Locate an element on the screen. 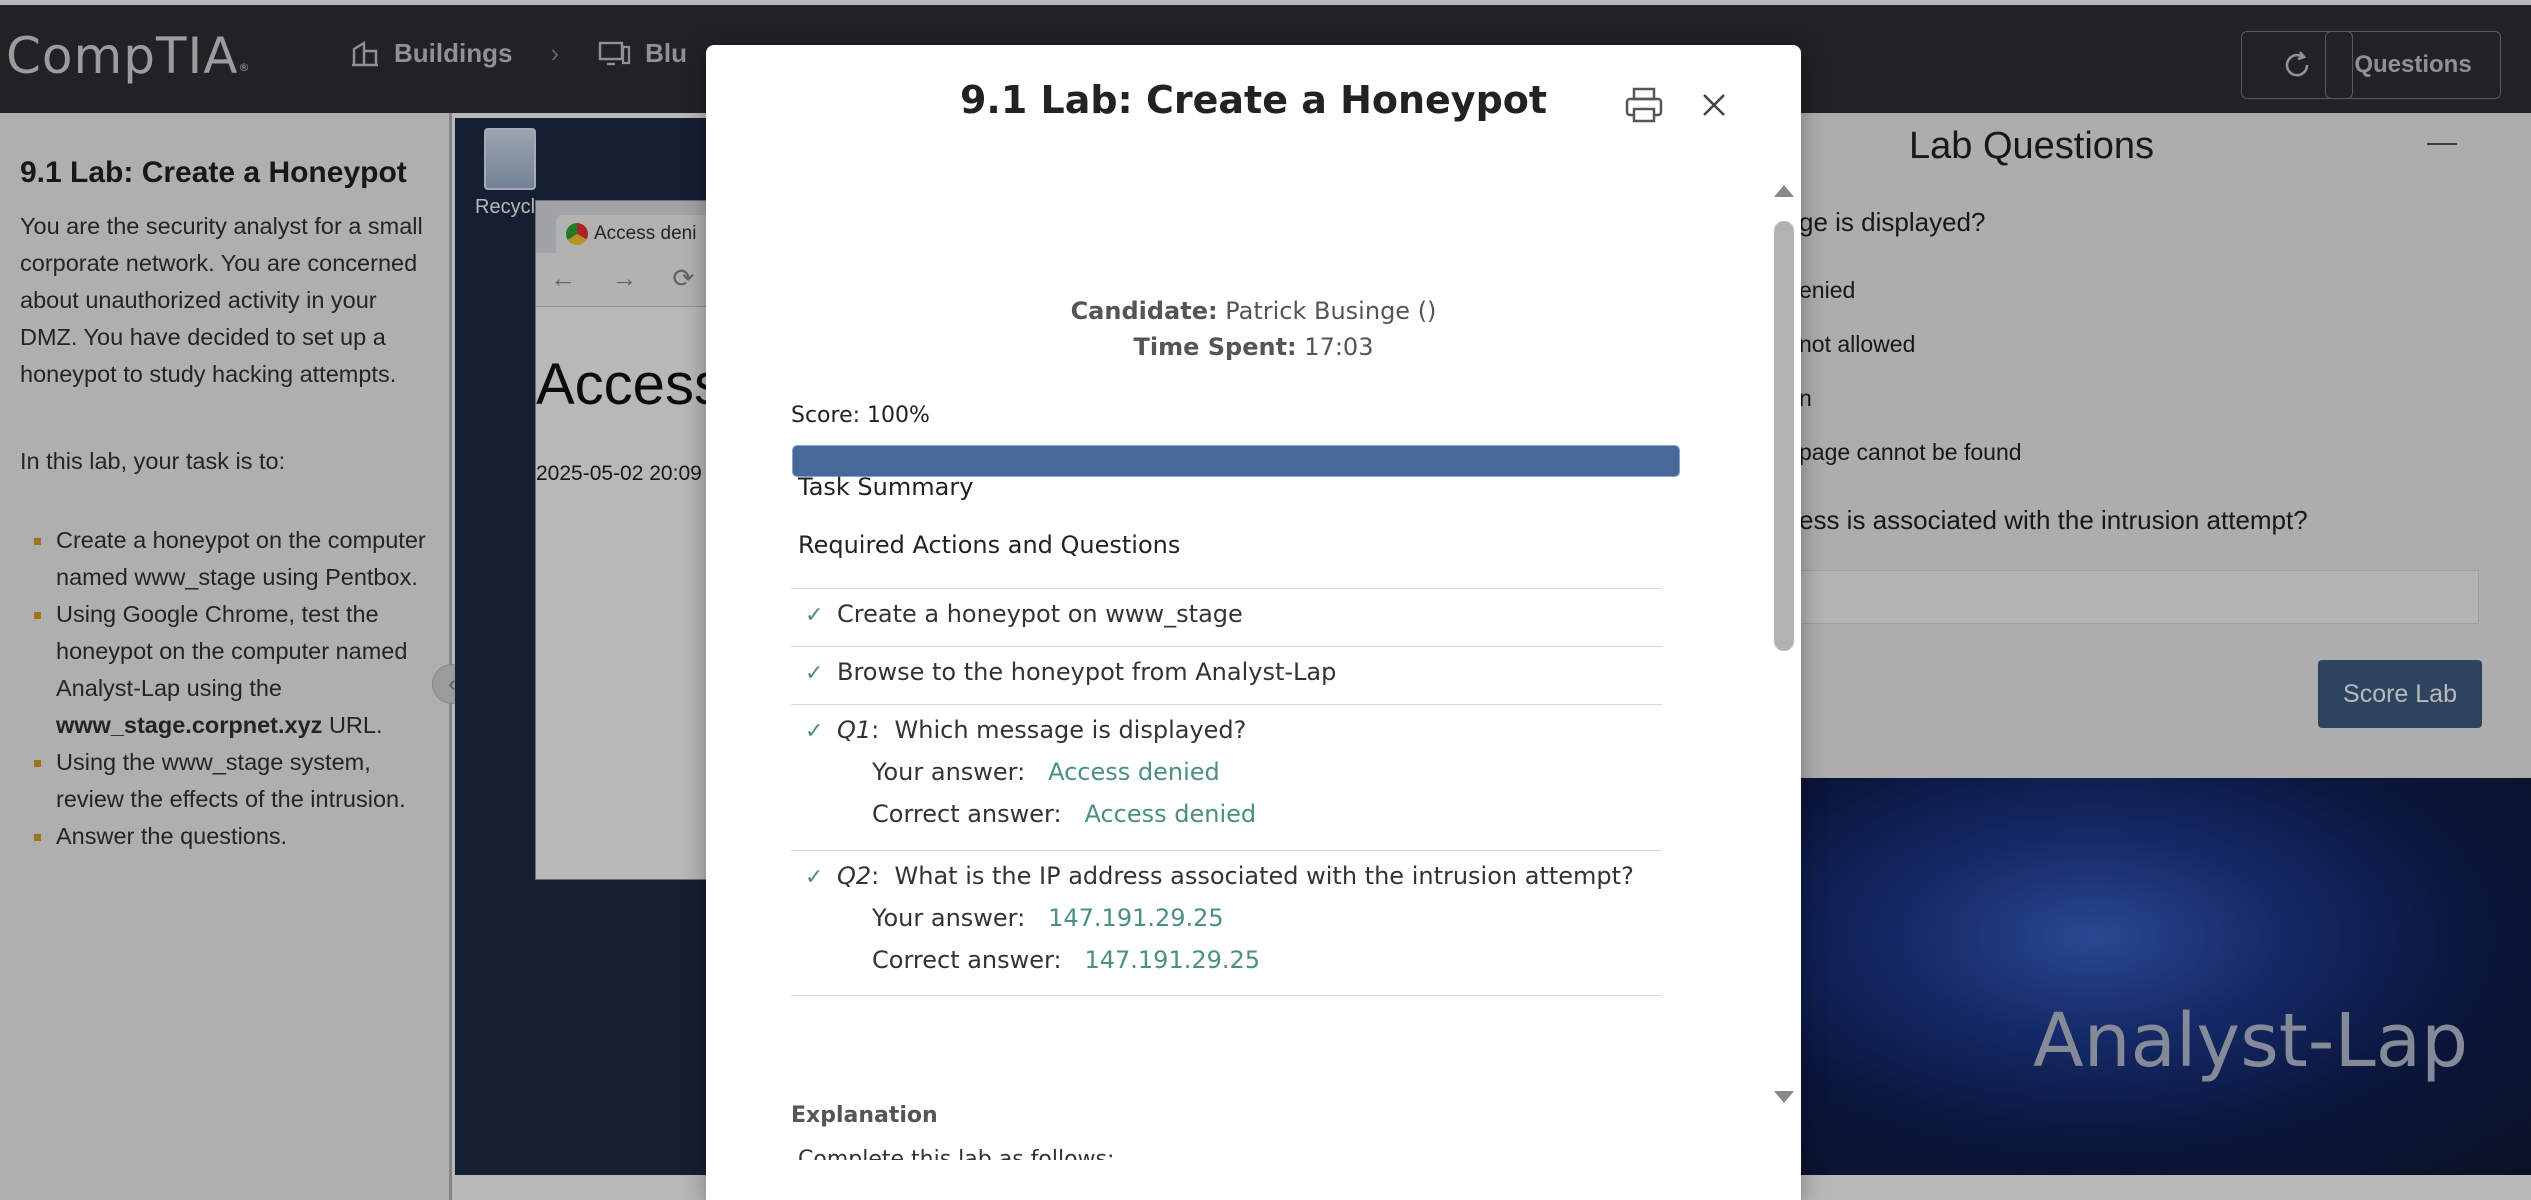  required-actions-heading: Required Actions and Questions is located at coordinates (989, 545).